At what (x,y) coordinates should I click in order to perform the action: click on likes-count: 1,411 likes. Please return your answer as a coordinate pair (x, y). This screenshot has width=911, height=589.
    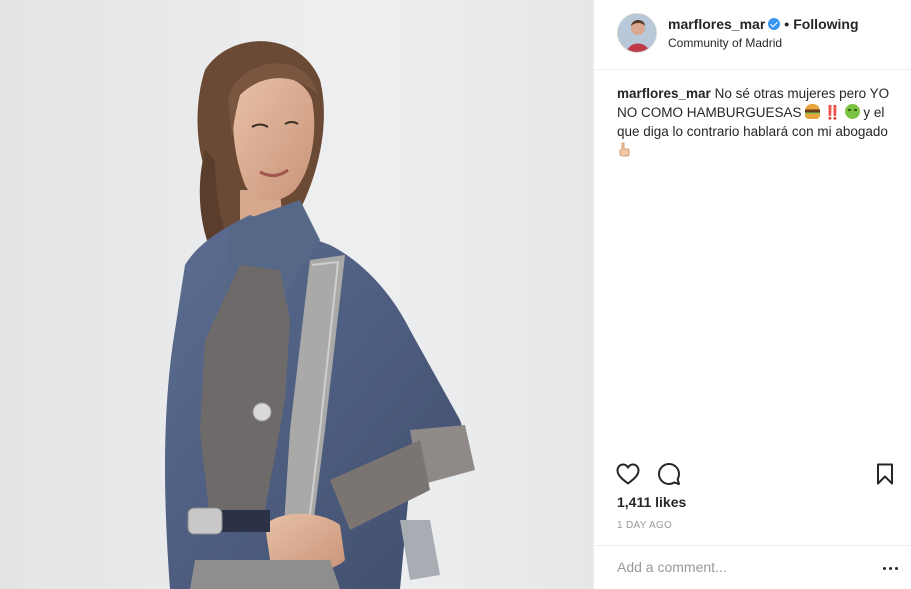
    Looking at the image, I should click on (651, 502).